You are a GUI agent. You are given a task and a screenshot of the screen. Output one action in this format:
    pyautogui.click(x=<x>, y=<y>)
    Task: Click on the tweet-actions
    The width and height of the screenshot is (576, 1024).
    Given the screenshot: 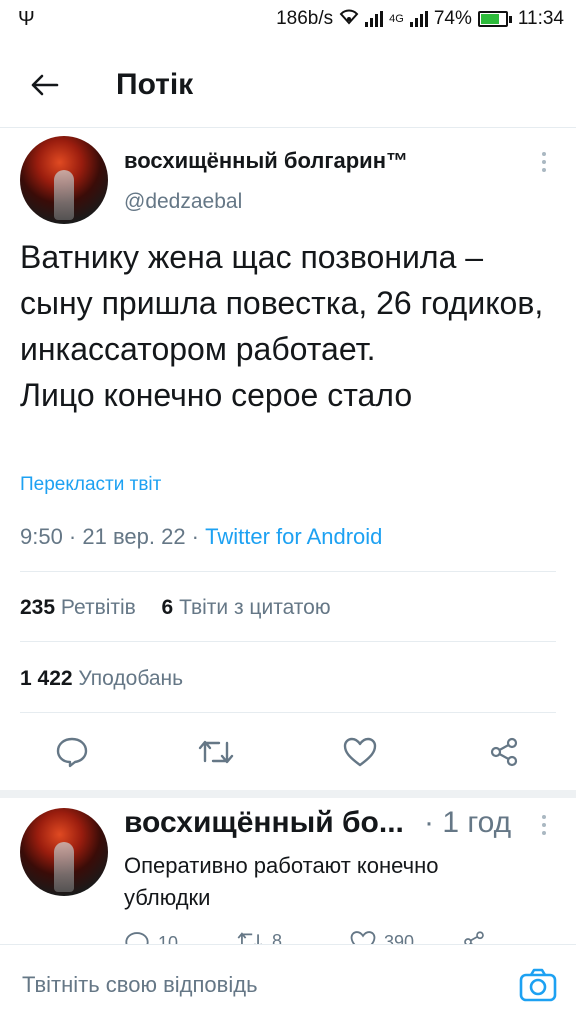 What is the action you would take?
    pyautogui.click(x=288, y=752)
    